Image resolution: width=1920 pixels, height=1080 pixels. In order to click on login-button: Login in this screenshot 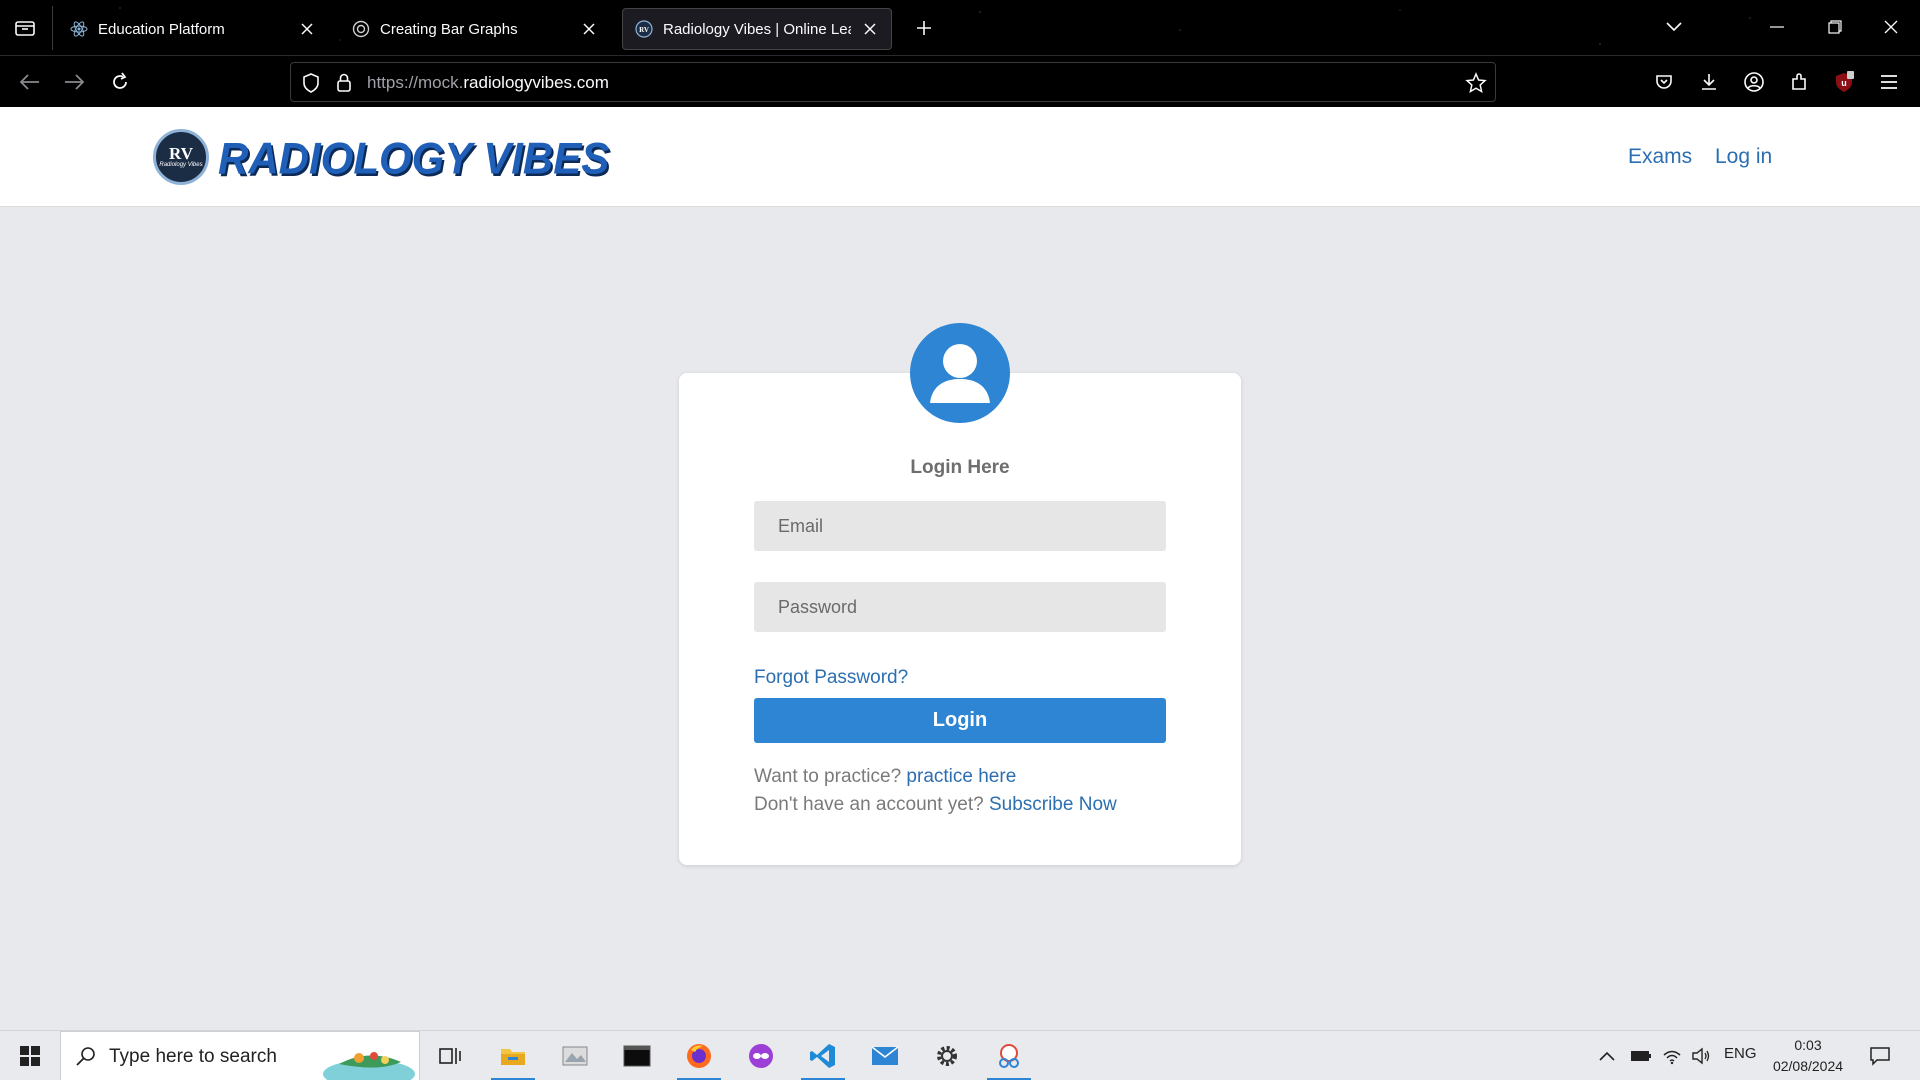, I will do `click(960, 720)`.